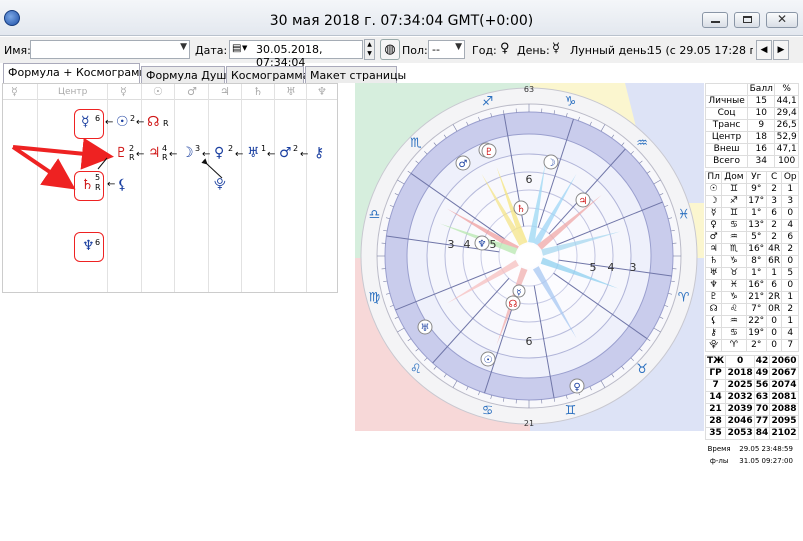 The image size is (803, 541). Describe the element at coordinates (784, 409) in the screenshot. I see `table-cell: 2088` at that location.